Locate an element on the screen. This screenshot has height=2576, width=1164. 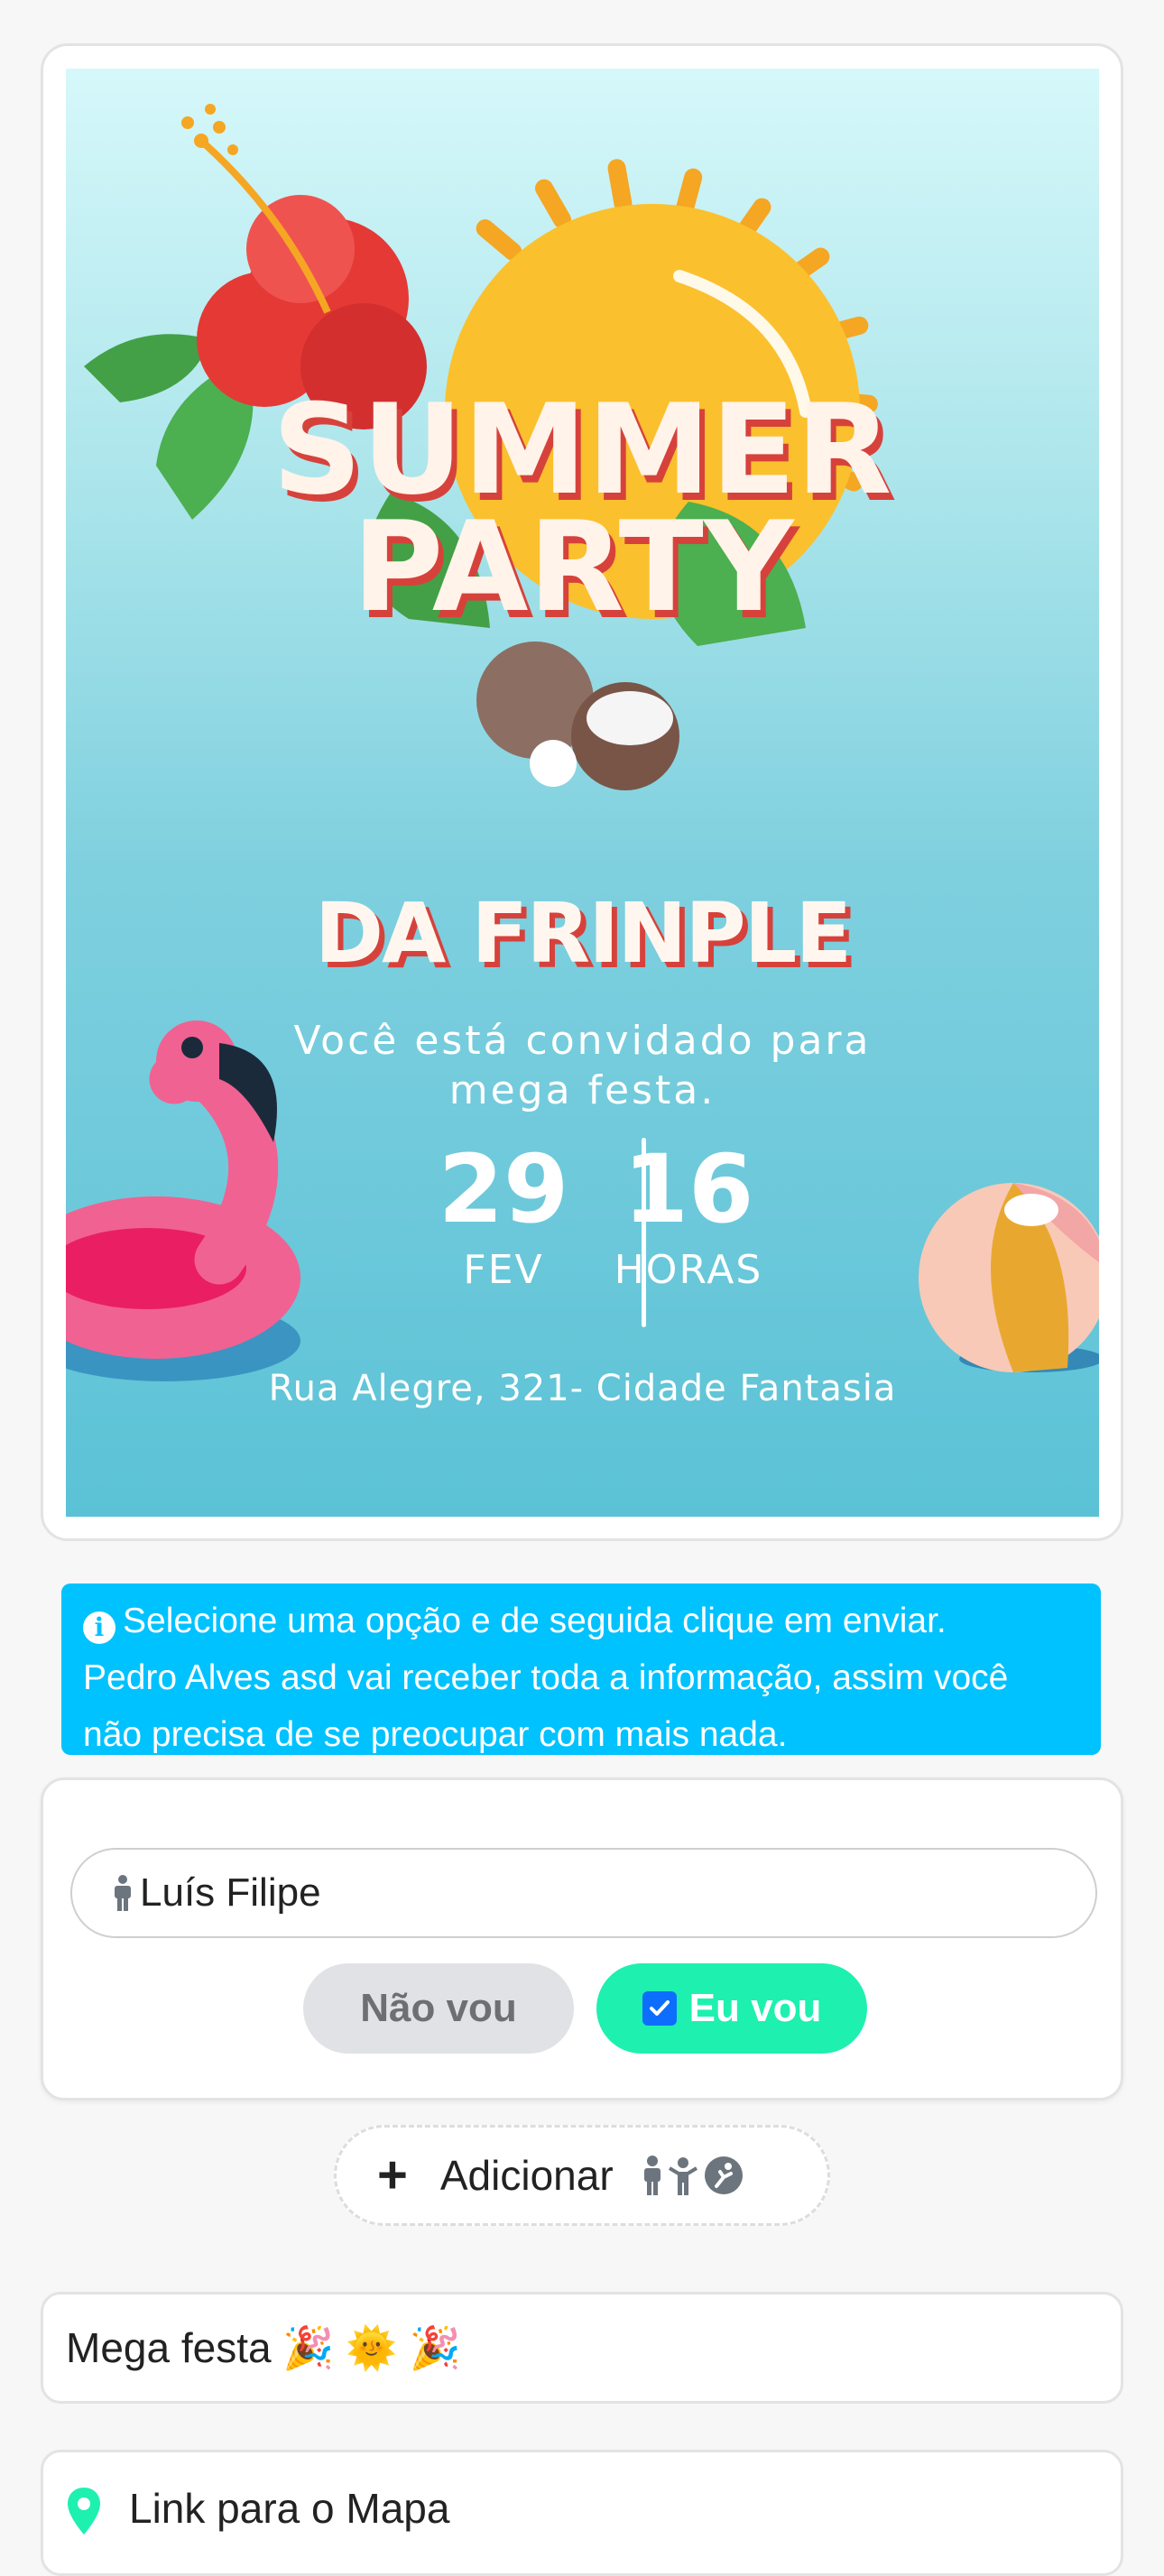
guest-name-field: Luís Filipe is located at coordinates (583, 1893).